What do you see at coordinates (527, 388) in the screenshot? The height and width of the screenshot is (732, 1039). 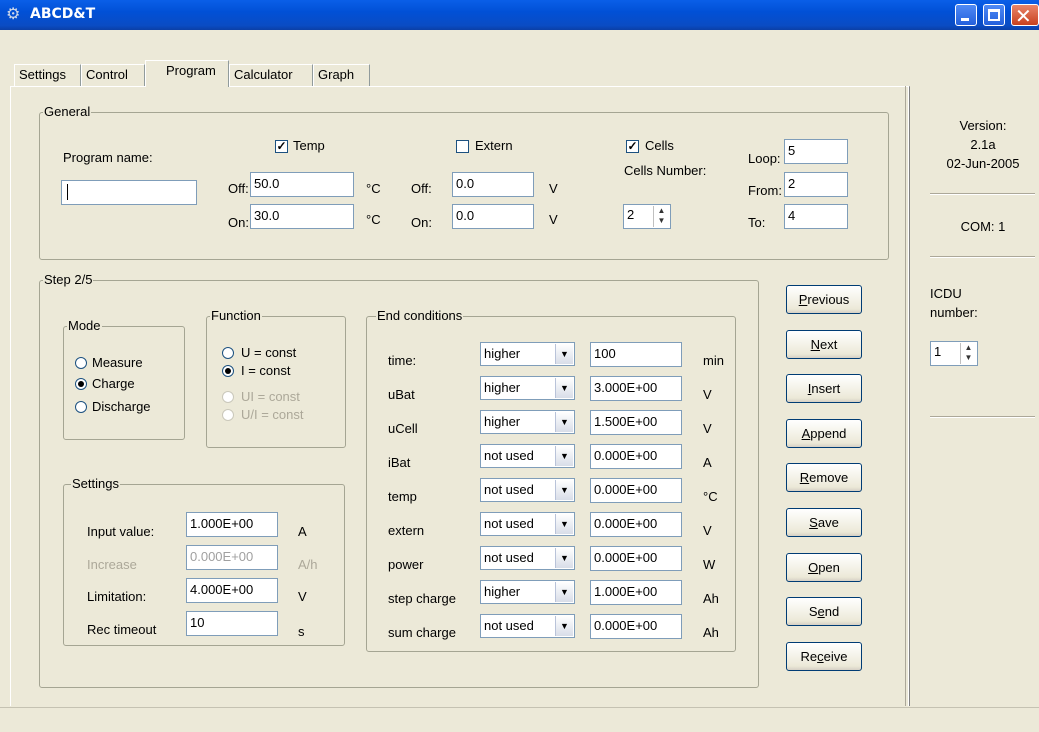 I see `end-ubat-operator-select: higher ▼` at bounding box center [527, 388].